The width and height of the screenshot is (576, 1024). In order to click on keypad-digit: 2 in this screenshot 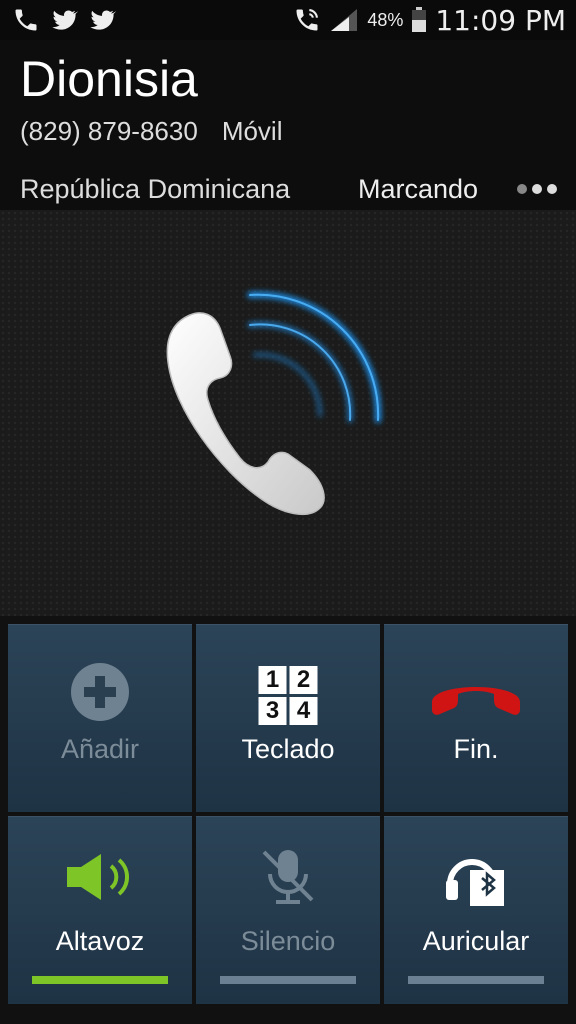, I will do `click(303, 680)`.